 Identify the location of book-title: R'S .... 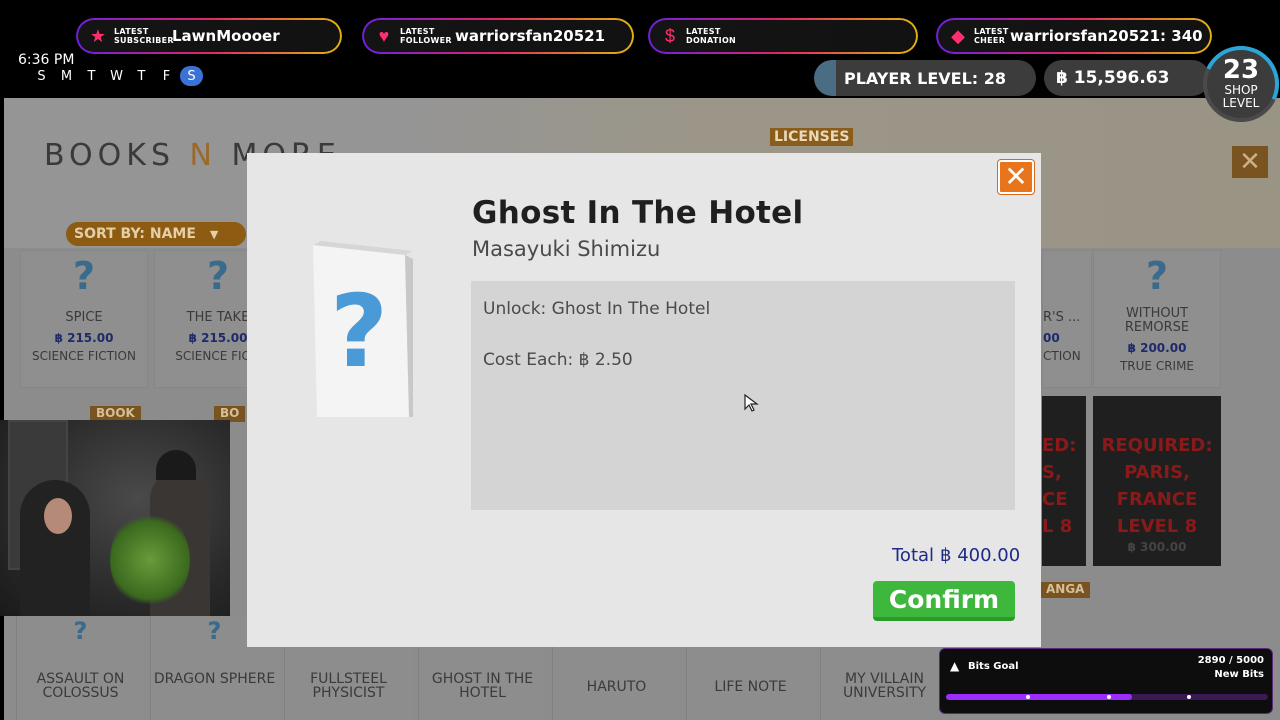
(1062, 317).